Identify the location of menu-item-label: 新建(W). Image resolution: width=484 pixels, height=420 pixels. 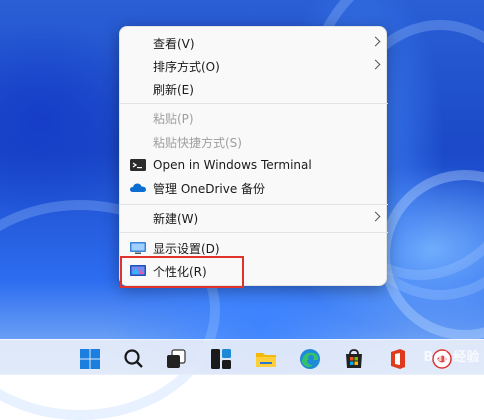
(176, 218).